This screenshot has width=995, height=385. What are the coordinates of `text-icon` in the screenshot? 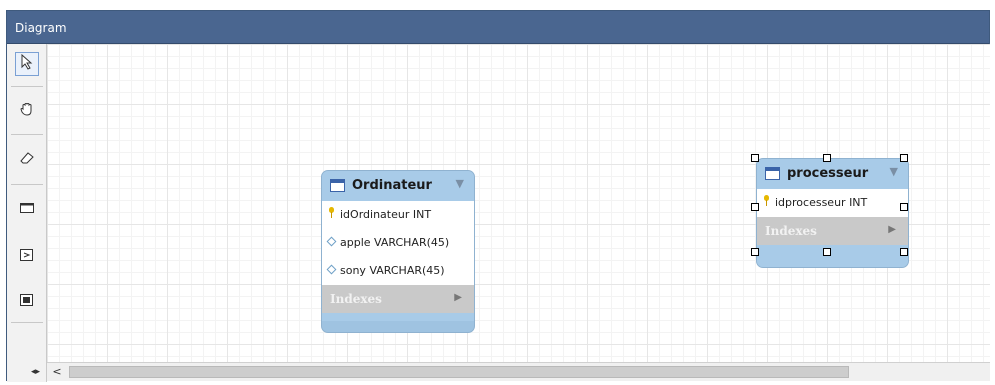 It's located at (27, 256).